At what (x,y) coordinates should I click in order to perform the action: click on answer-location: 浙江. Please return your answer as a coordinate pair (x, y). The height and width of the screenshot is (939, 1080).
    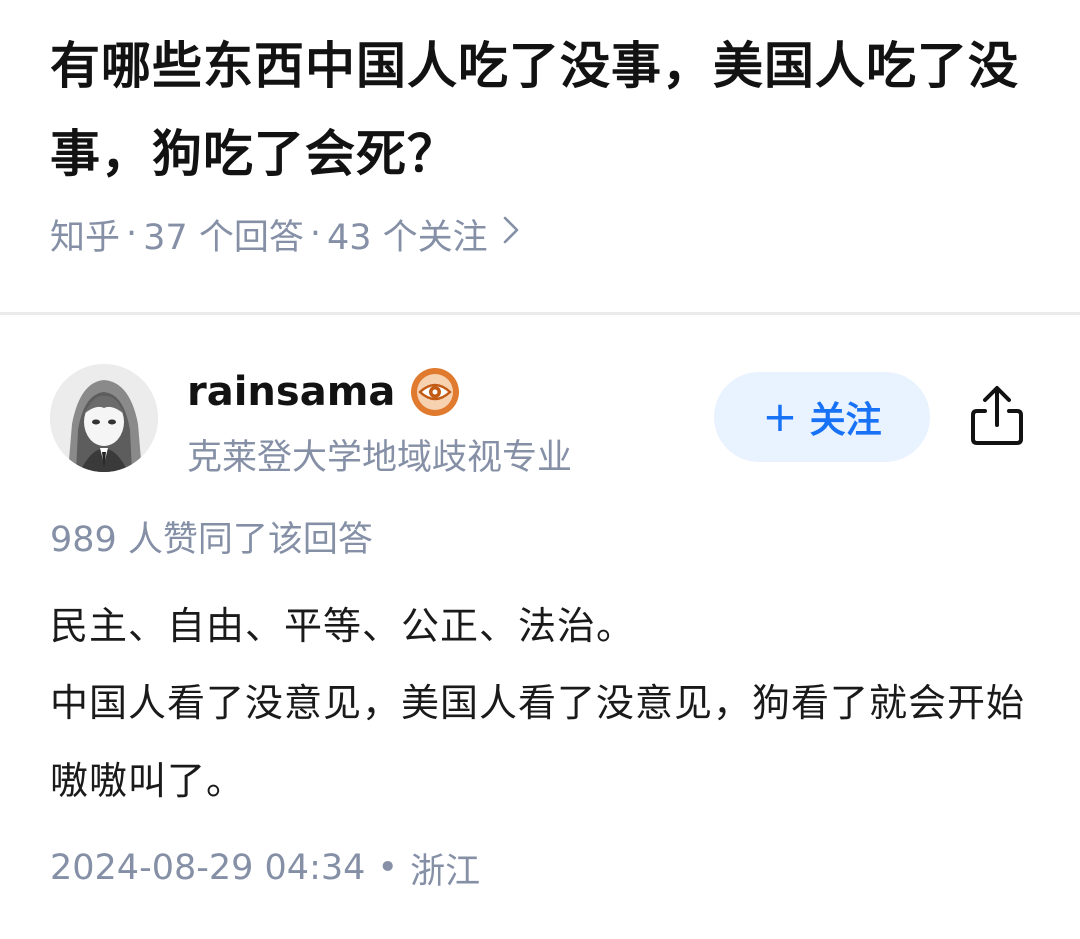
    Looking at the image, I should click on (445, 871).